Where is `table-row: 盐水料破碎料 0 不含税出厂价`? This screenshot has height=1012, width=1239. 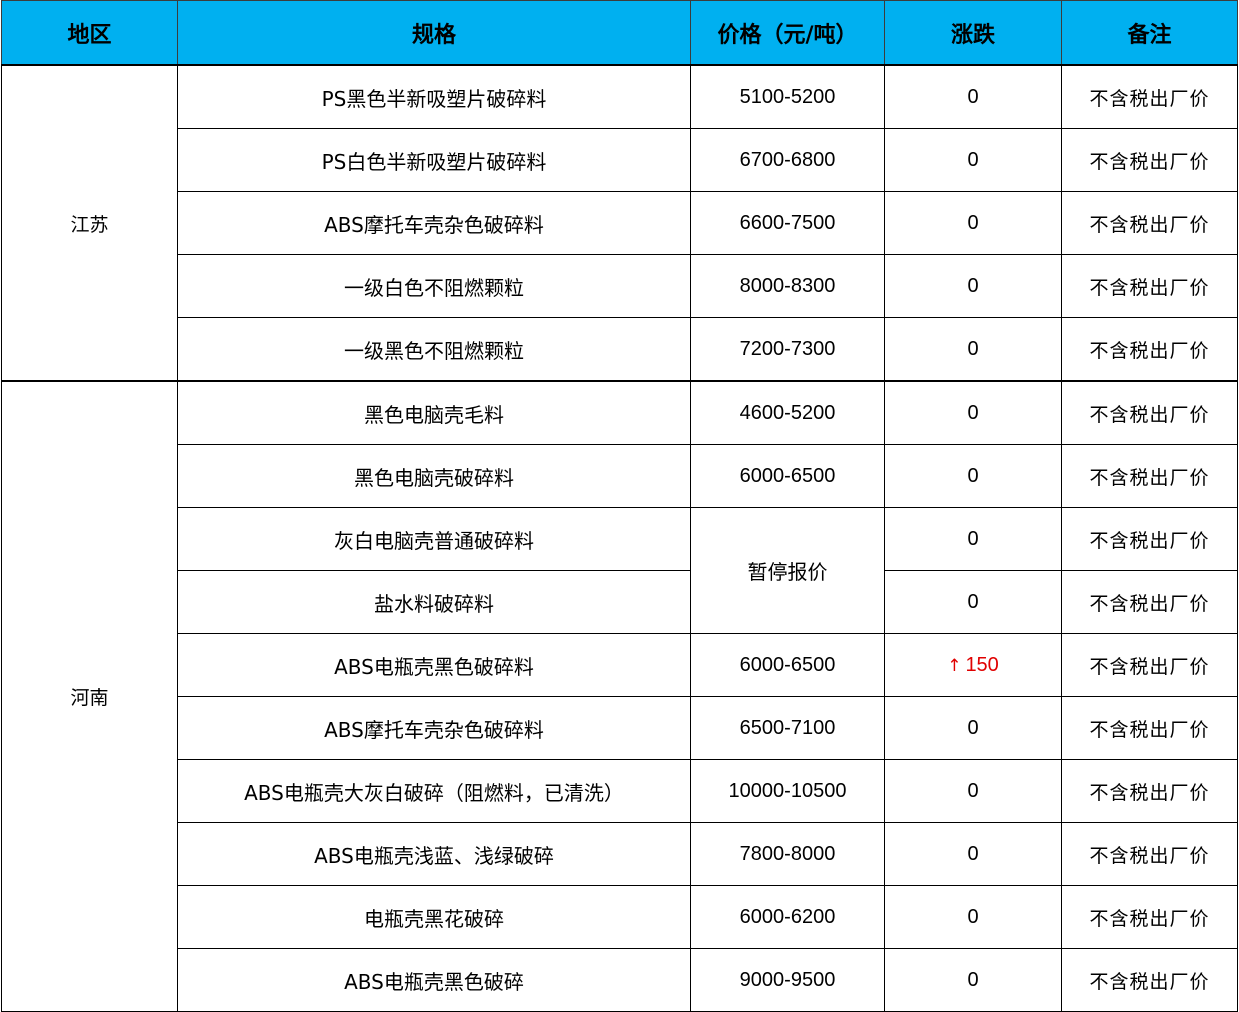 table-row: 盐水料破碎料 0 不含税出厂价 is located at coordinates (620, 602).